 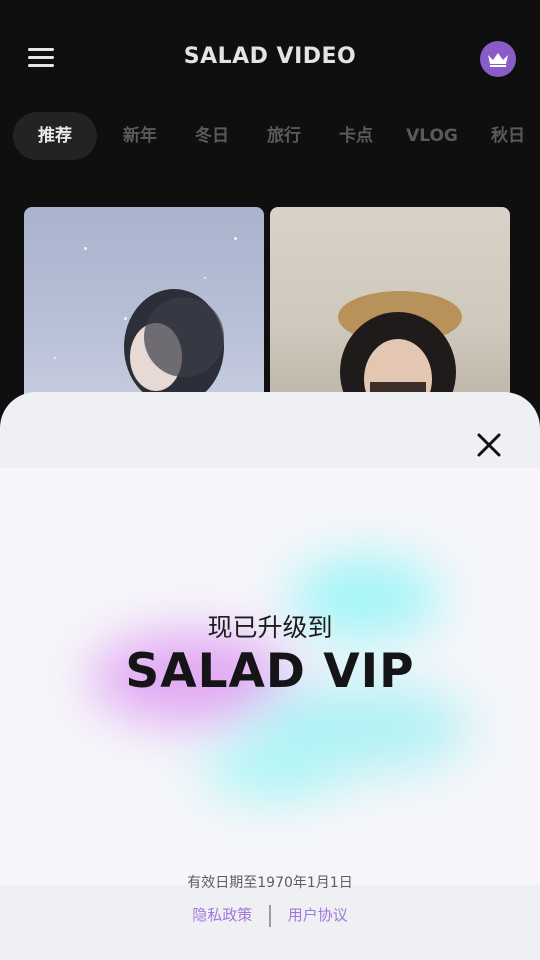 What do you see at coordinates (55, 136) in the screenshot?
I see `tab-recommended: 推荐` at bounding box center [55, 136].